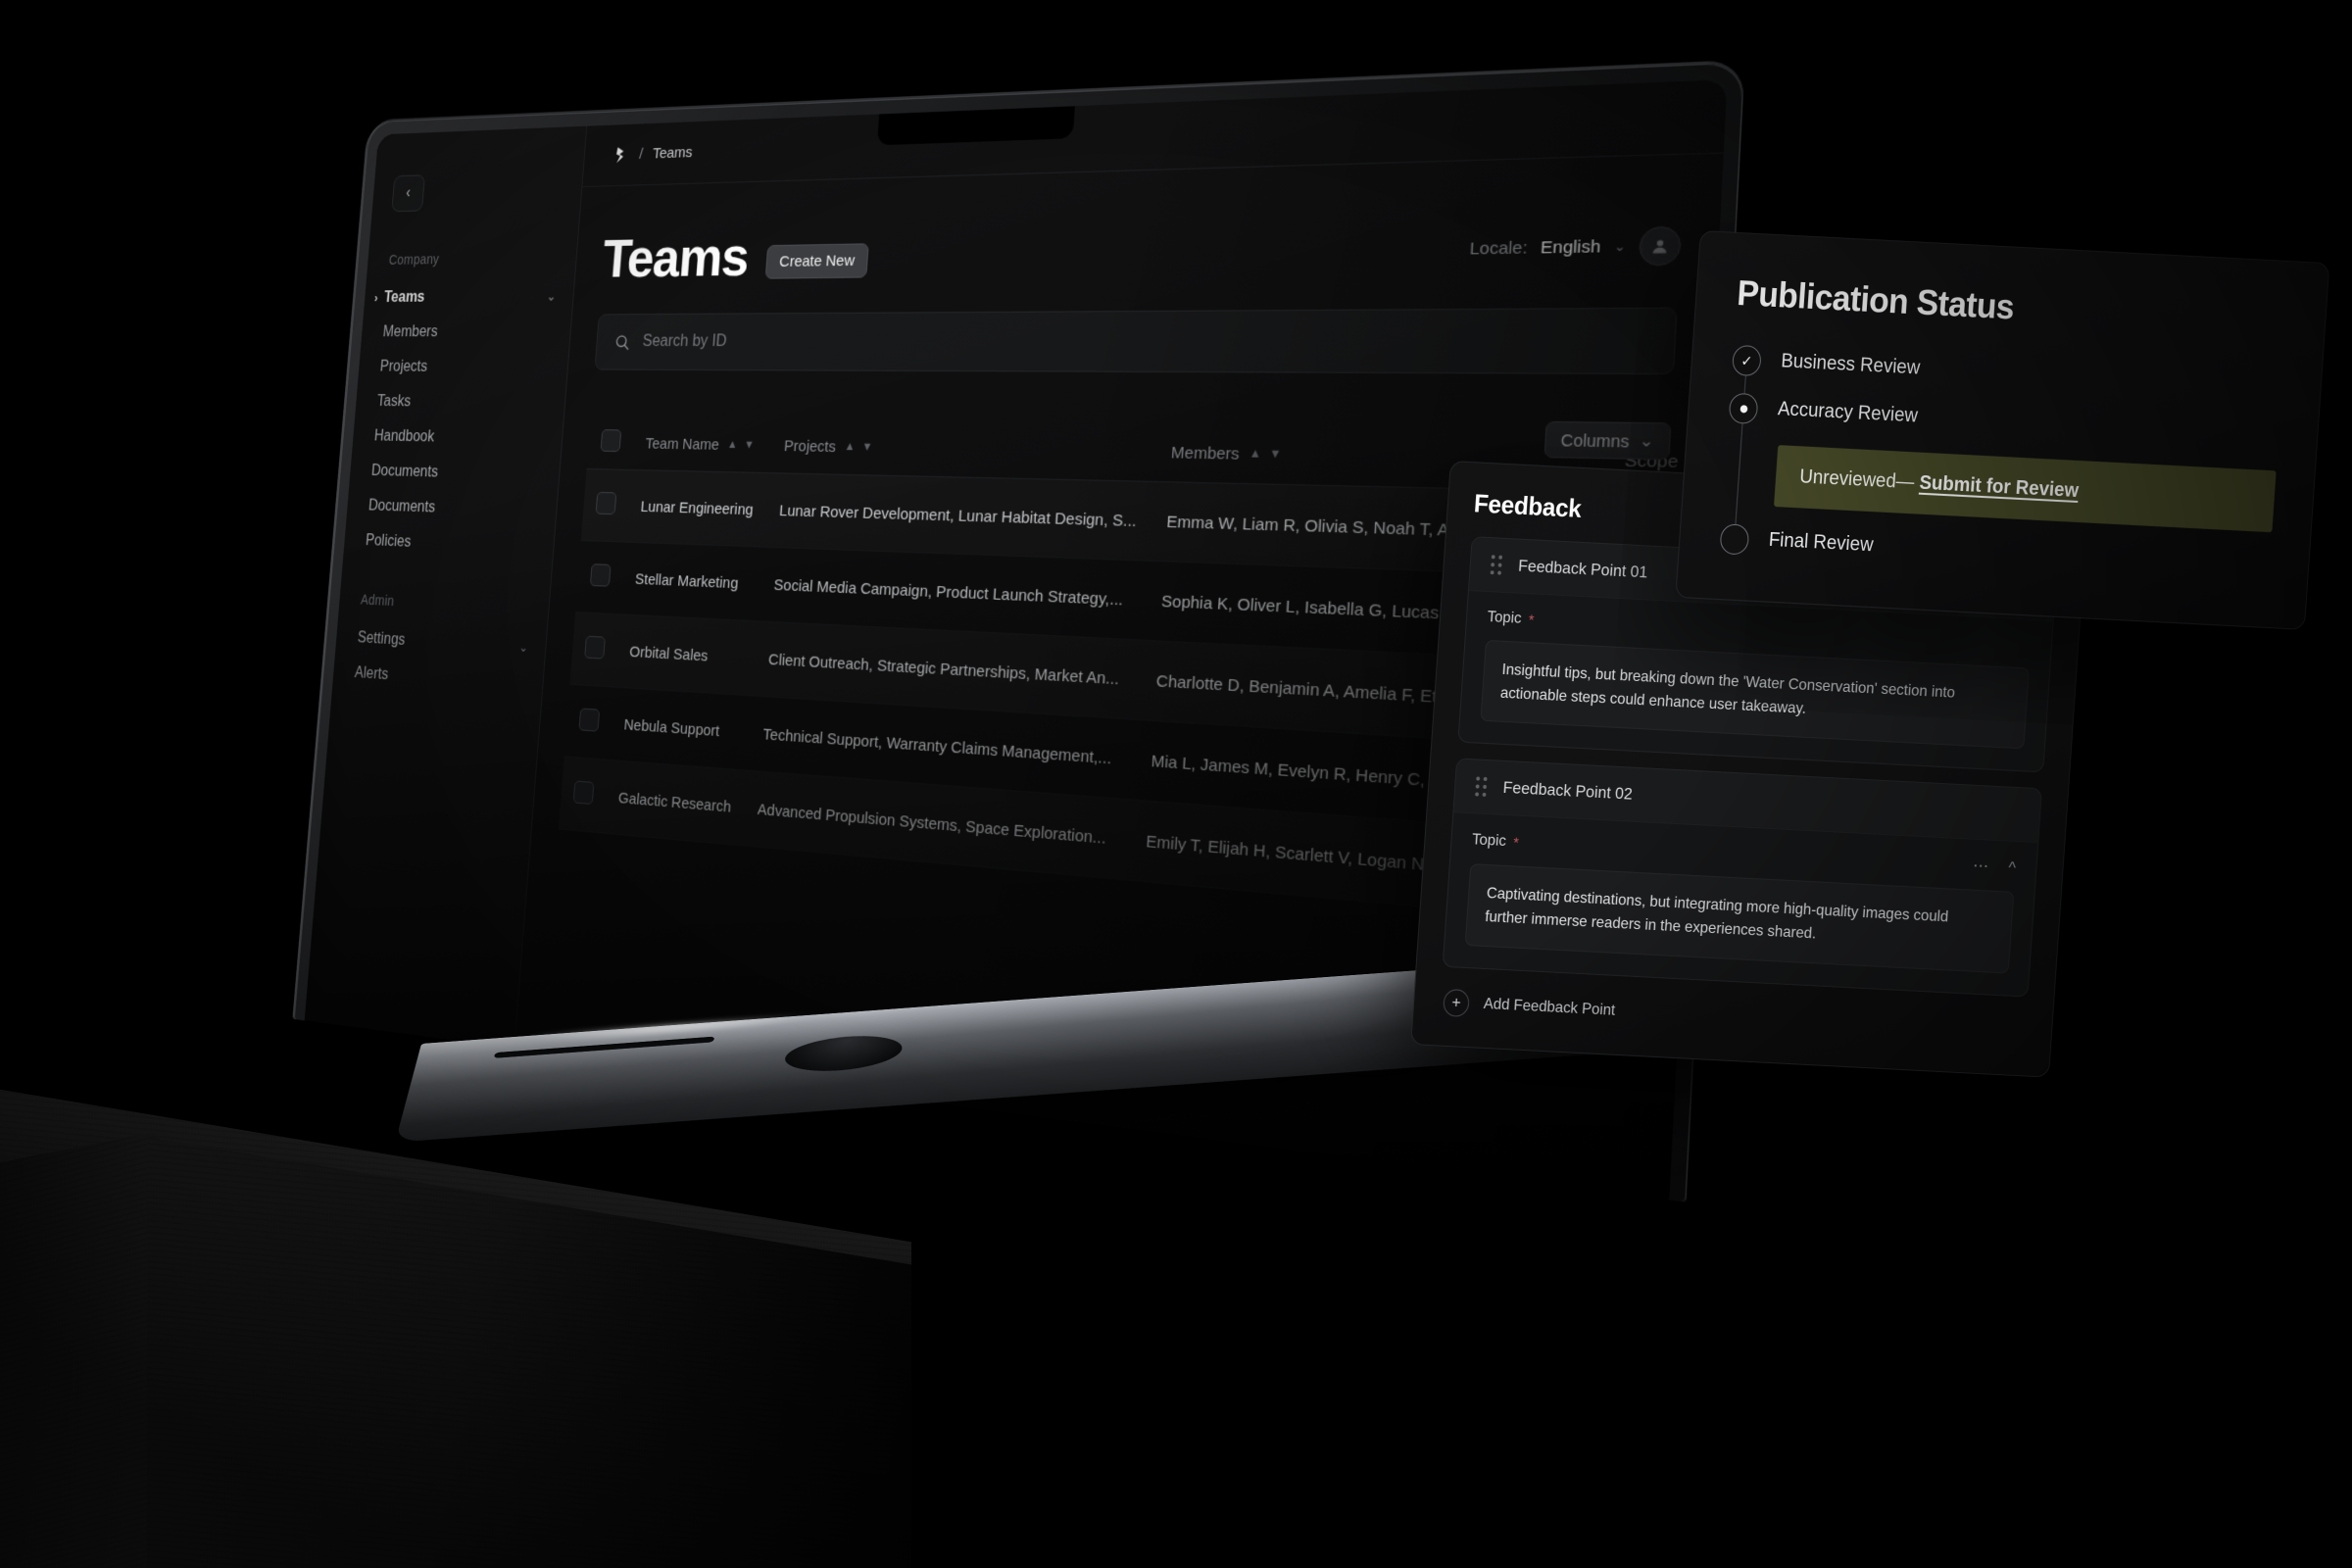 This screenshot has height=1568, width=2352. Describe the element at coordinates (1568, 791) in the screenshot. I see `feedback-point-title: Feedback Point 02` at that location.